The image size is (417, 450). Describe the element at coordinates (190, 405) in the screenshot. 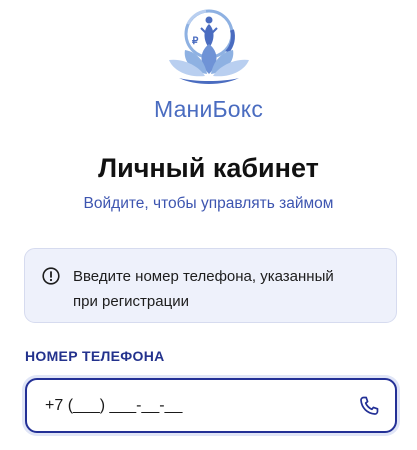

I see `phone-input` at that location.